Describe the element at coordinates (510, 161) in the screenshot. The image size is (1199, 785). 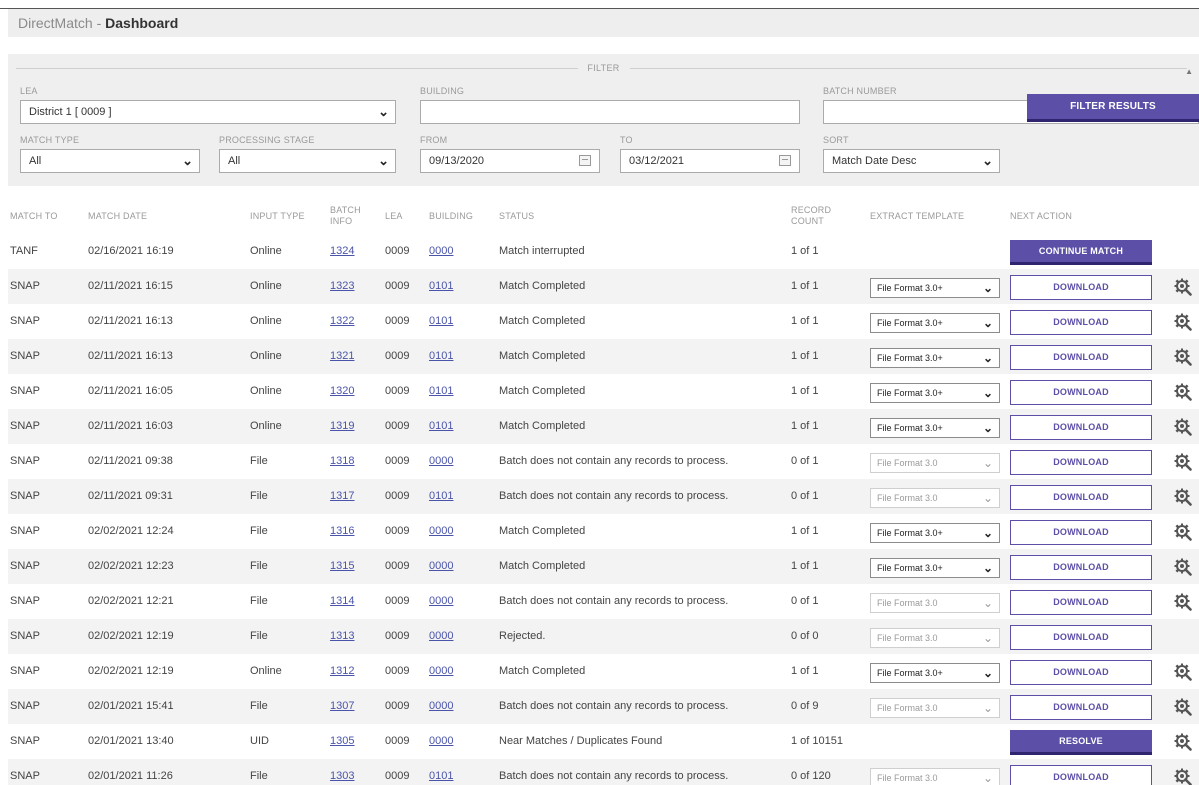
I see `from-date-input: 09/13/2020` at that location.